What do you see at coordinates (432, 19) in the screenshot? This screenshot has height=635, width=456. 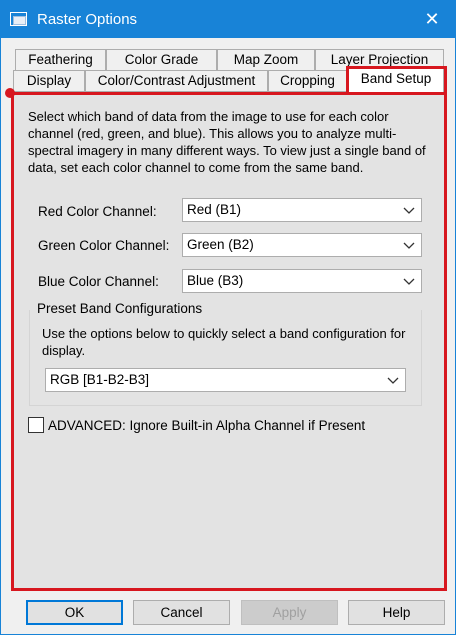 I see `close-button: ✕` at bounding box center [432, 19].